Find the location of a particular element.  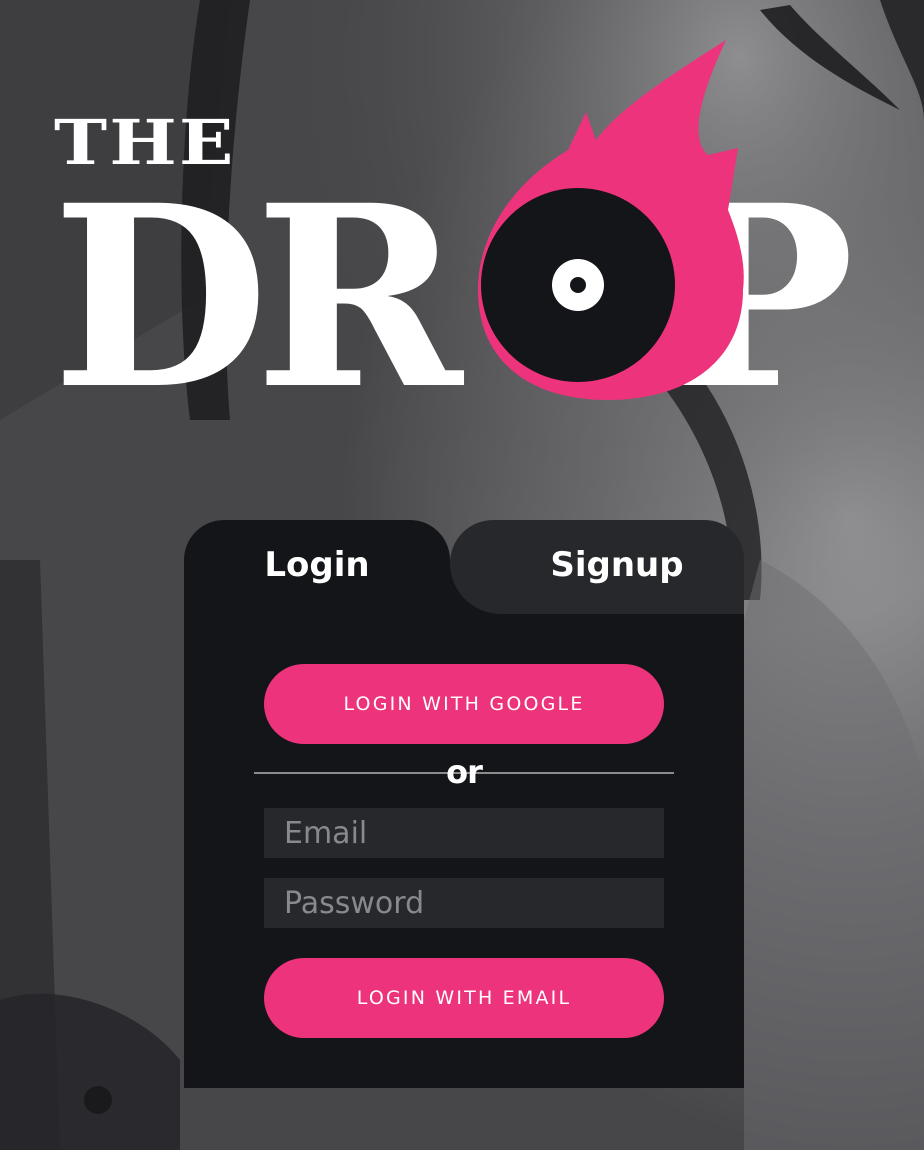

logo-word-left: DR is located at coordinates (257, 297).